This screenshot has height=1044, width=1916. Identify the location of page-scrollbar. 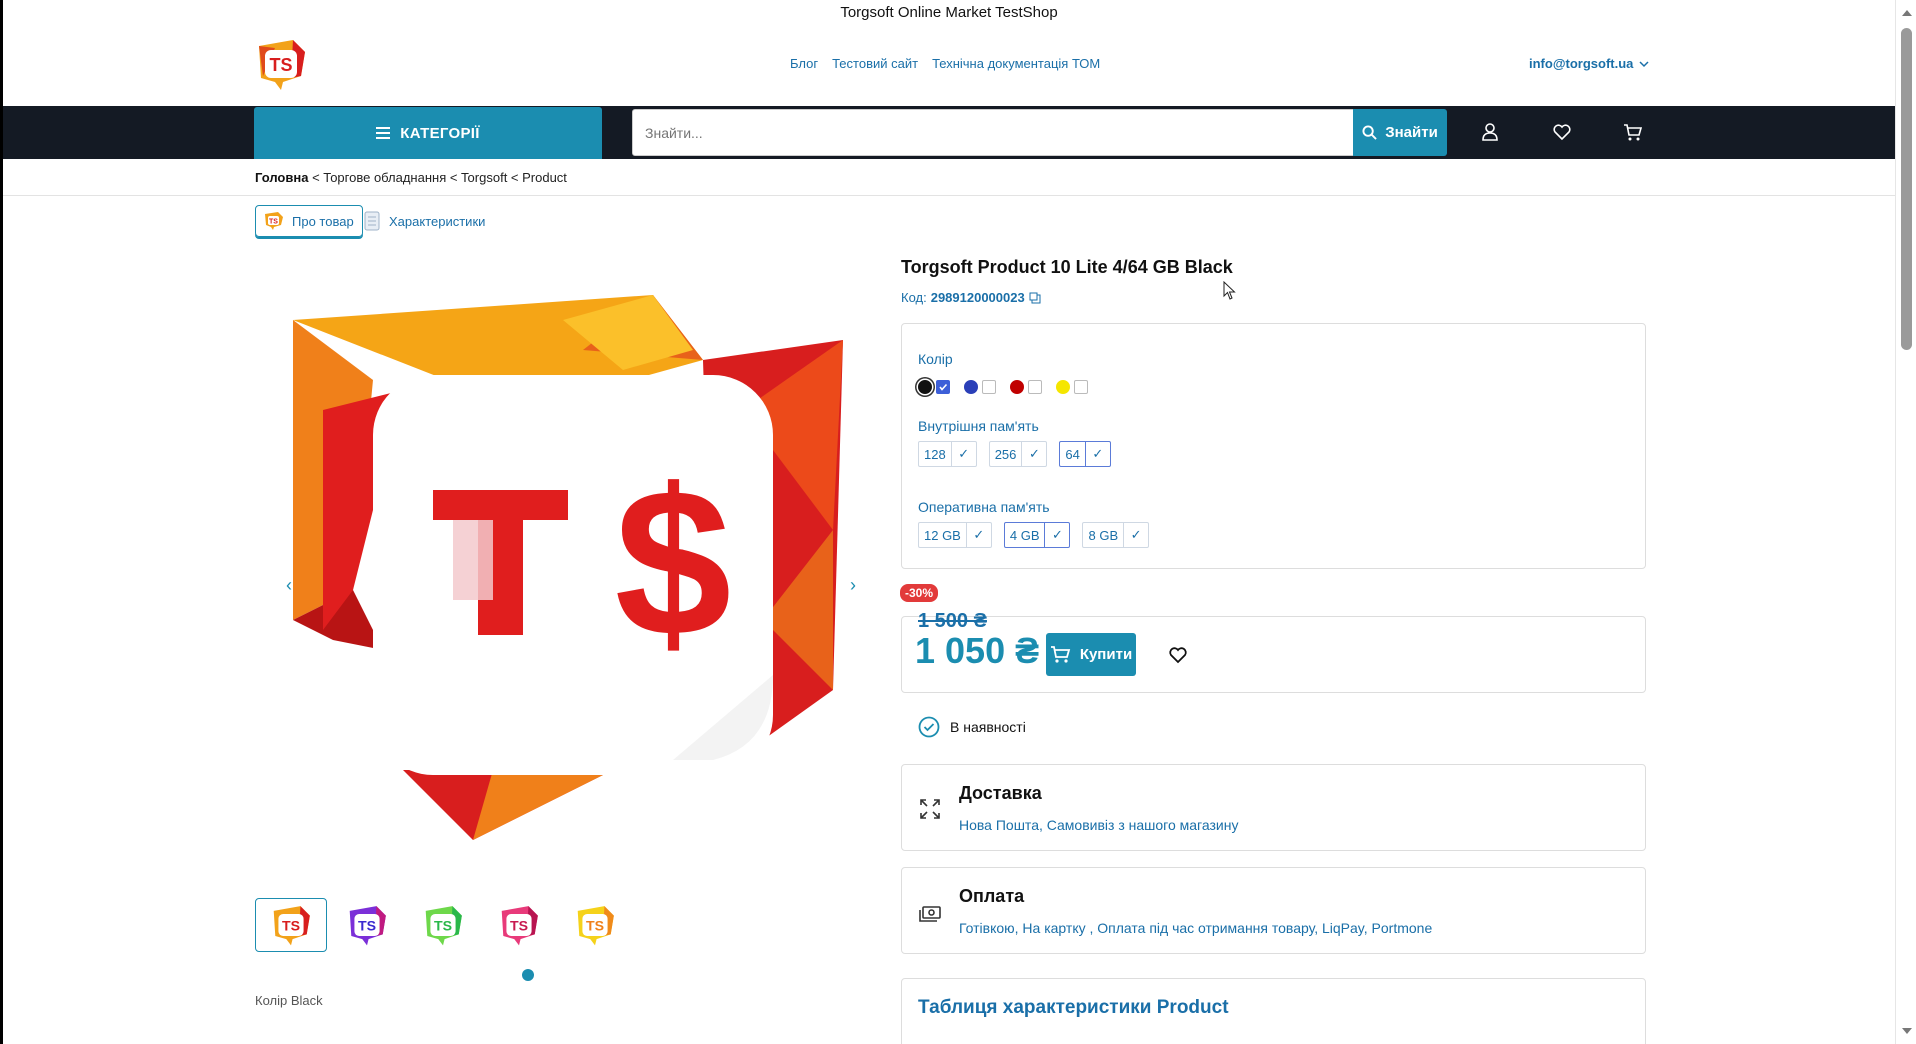
(1905, 522).